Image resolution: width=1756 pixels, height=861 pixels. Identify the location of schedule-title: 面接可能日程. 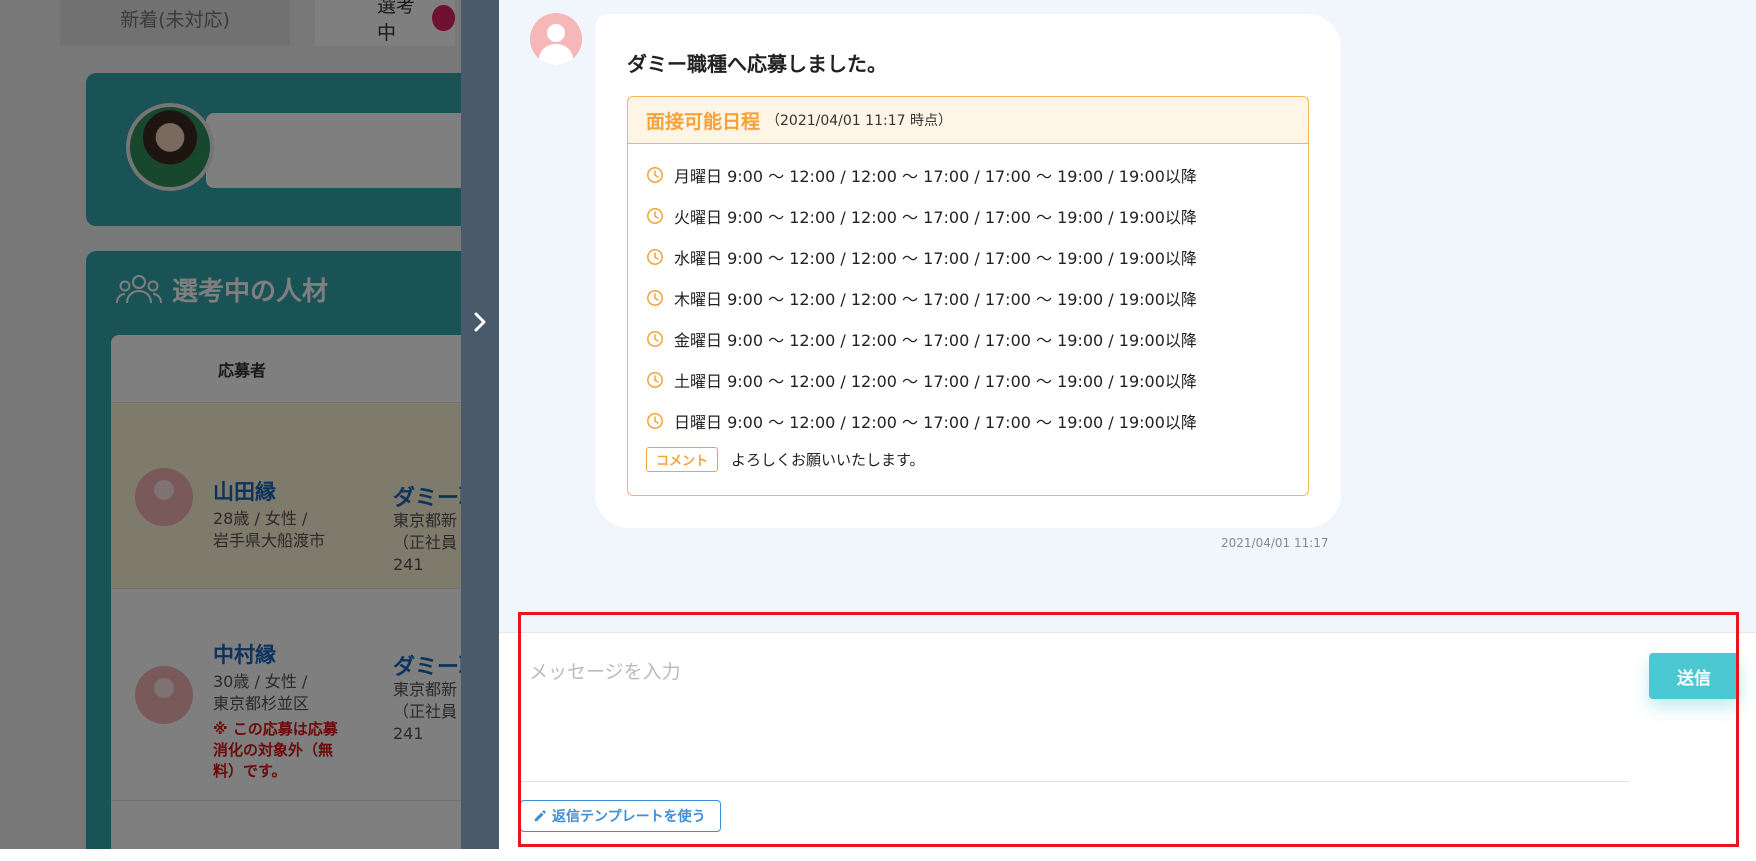
(703, 121).